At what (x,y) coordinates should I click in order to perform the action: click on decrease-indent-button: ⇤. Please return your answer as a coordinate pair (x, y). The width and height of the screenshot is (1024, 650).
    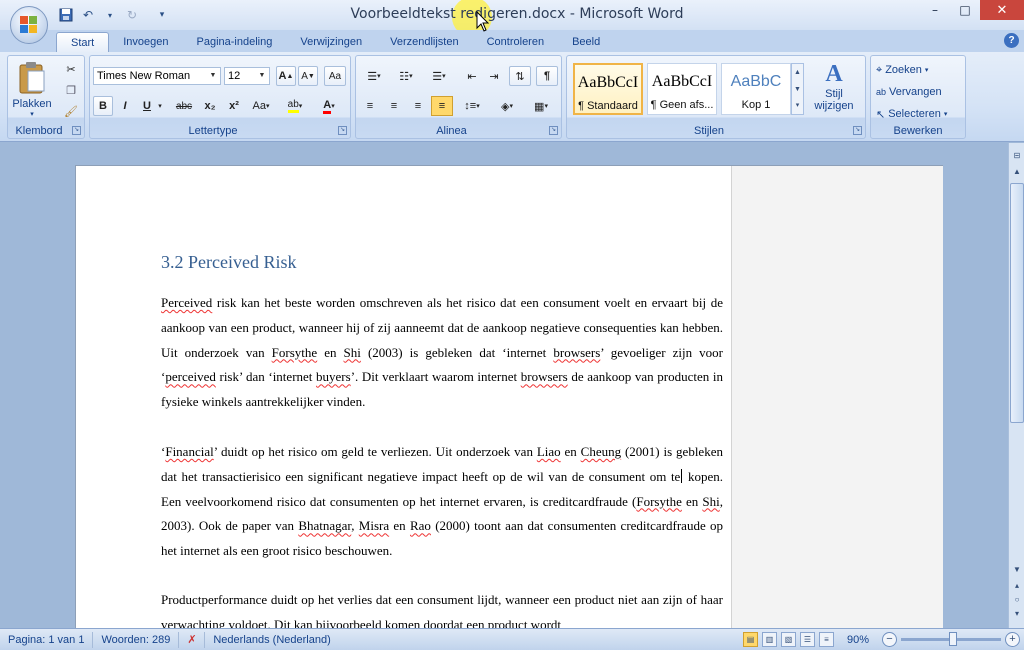
    Looking at the image, I should click on (472, 76).